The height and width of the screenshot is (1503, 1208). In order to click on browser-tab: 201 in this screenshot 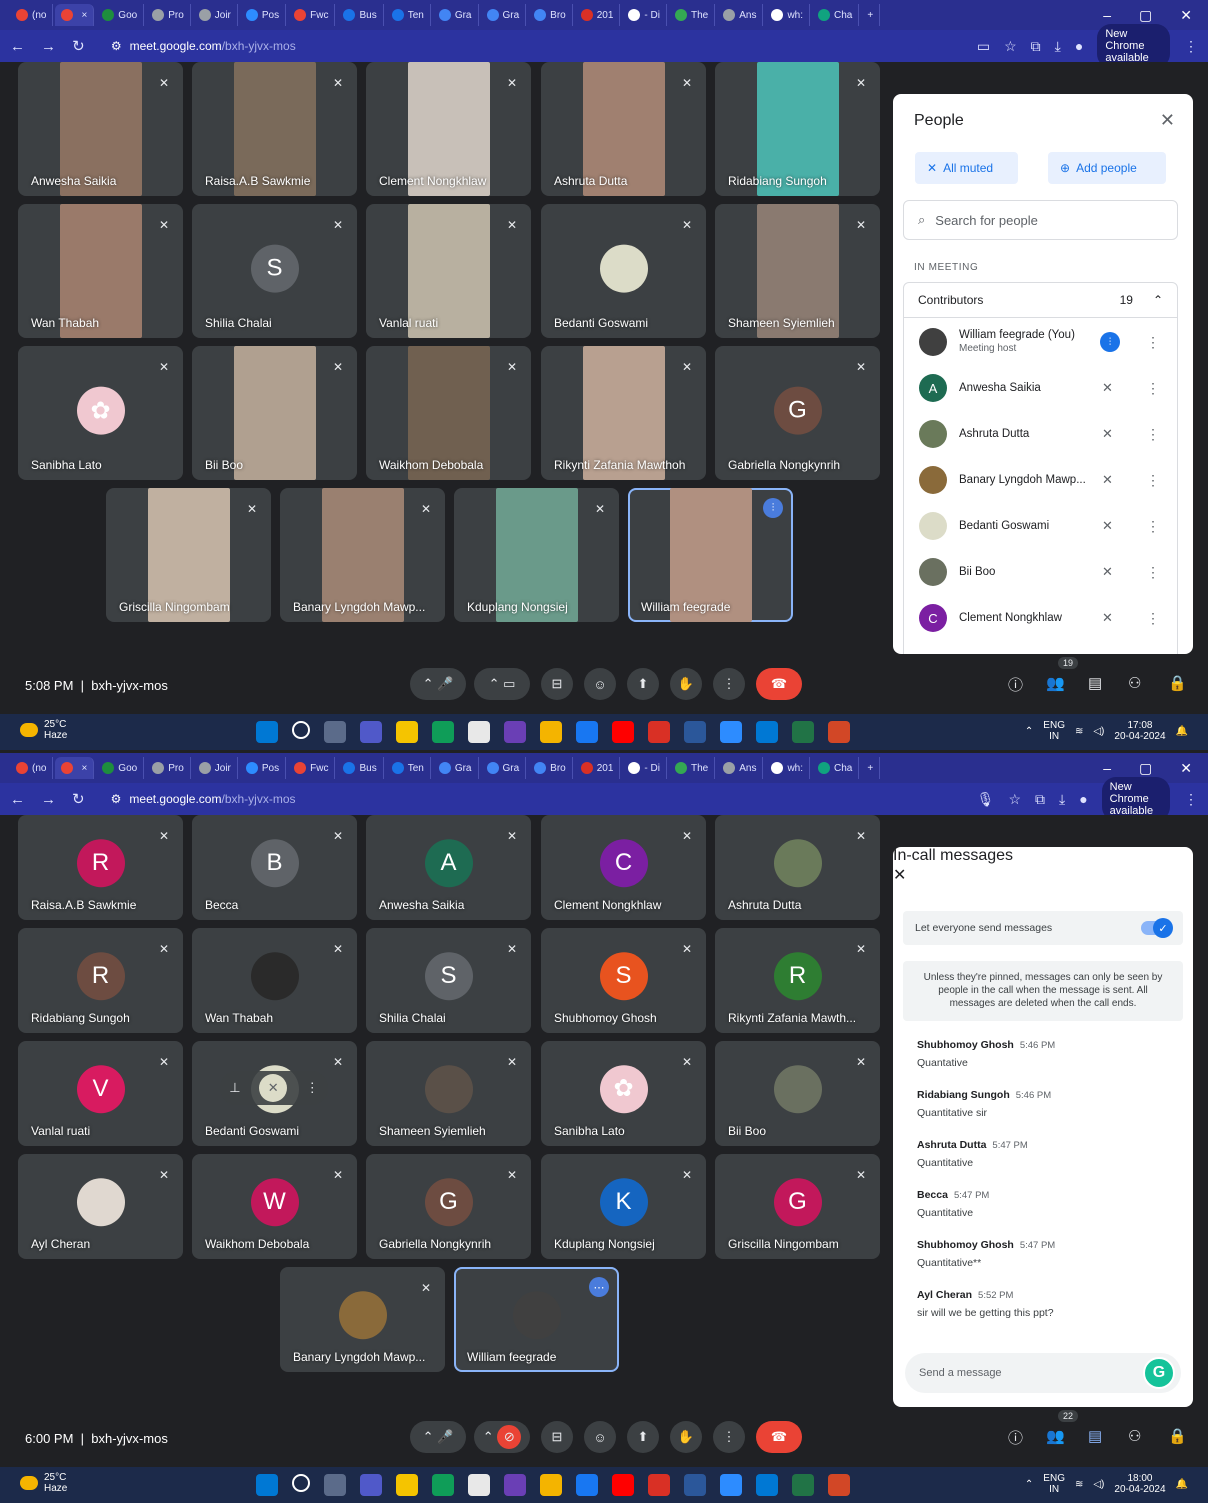, I will do `click(598, 768)`.